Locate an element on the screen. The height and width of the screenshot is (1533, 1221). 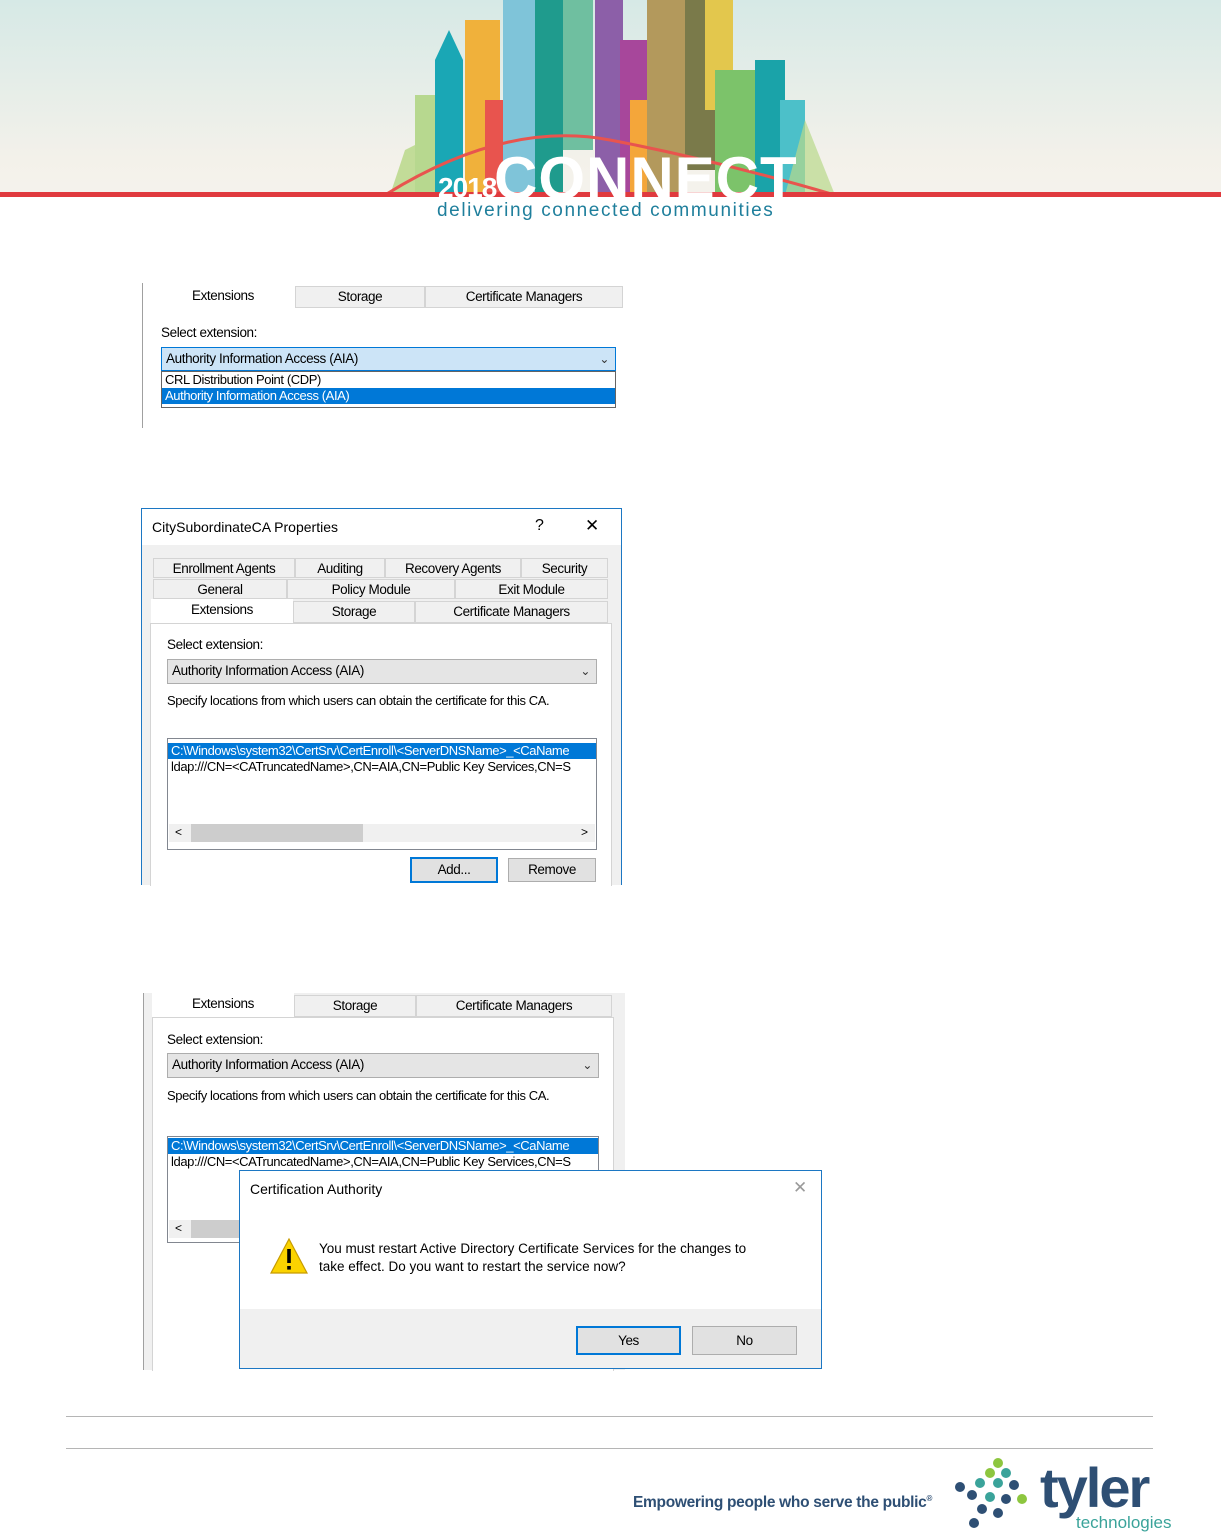
help-icon: ? is located at coordinates (539, 526).